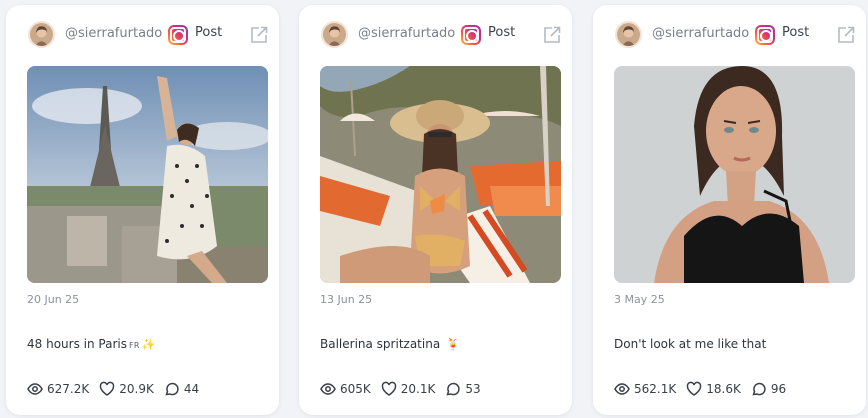 Image resolution: width=868 pixels, height=418 pixels. Describe the element at coordinates (68, 389) in the screenshot. I see `views-count: 627.2K` at that location.